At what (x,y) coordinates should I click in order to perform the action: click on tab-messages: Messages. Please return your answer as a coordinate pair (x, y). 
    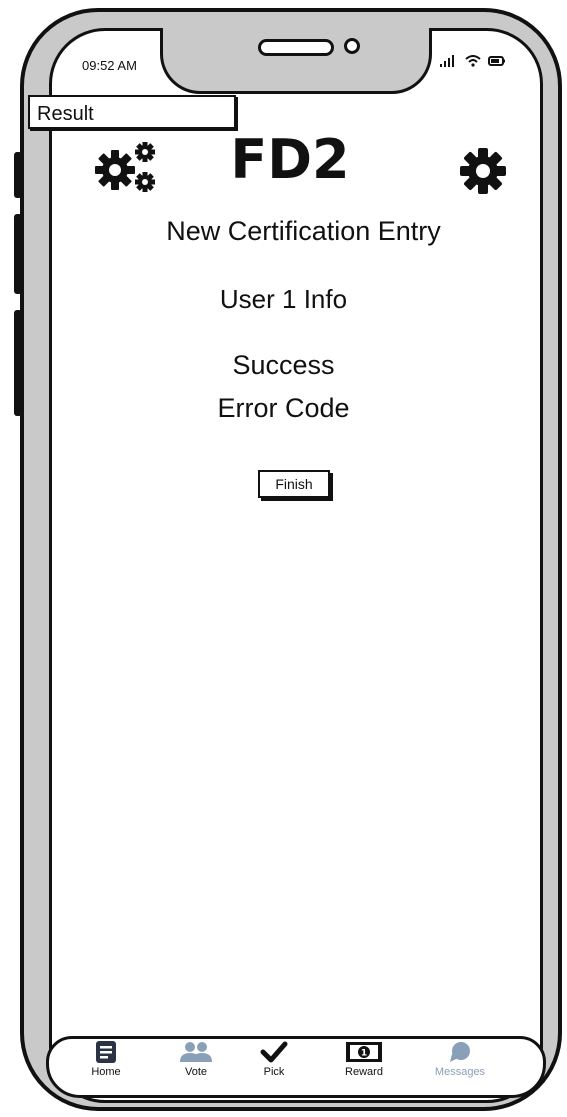
    Looking at the image, I should click on (460, 1059).